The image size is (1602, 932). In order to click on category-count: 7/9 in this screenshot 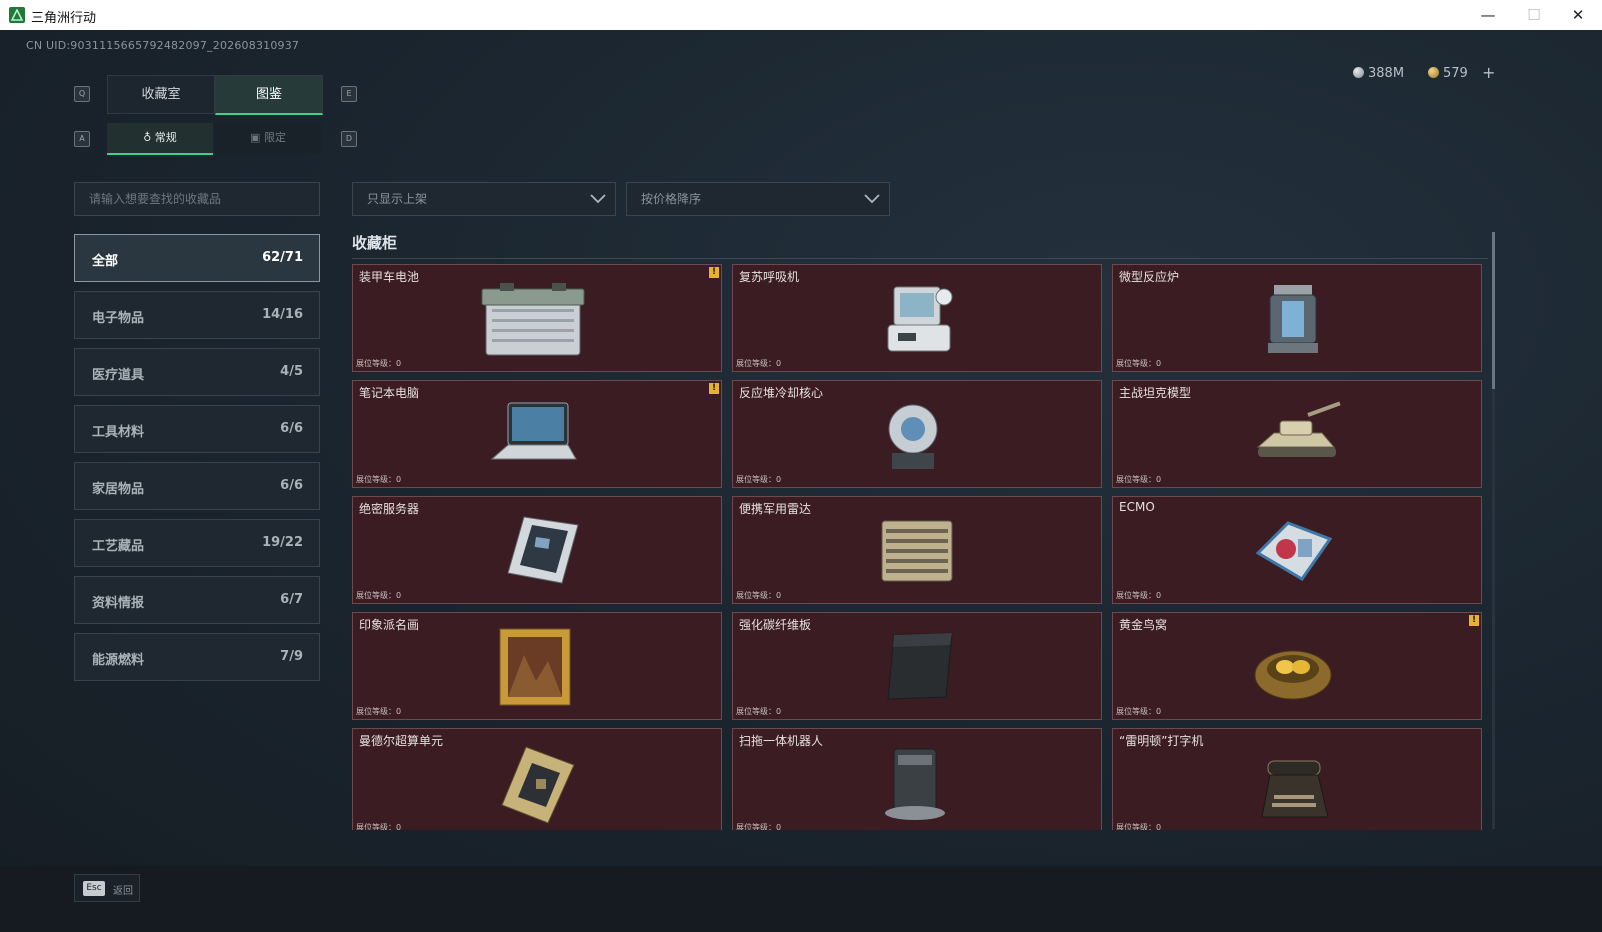, I will do `click(291, 656)`.